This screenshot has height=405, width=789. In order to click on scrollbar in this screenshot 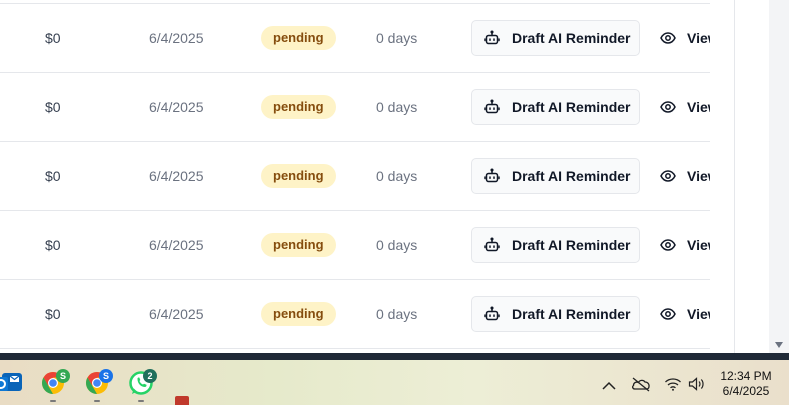, I will do `click(779, 176)`.